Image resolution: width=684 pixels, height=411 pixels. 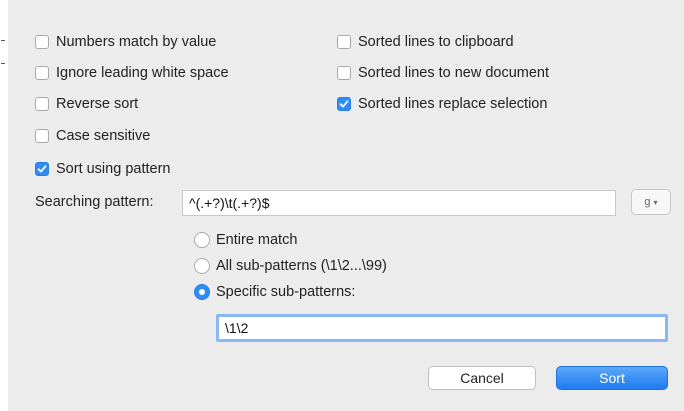 I want to click on checkbox-label: Sorted lines to clipboard, so click(x=436, y=42).